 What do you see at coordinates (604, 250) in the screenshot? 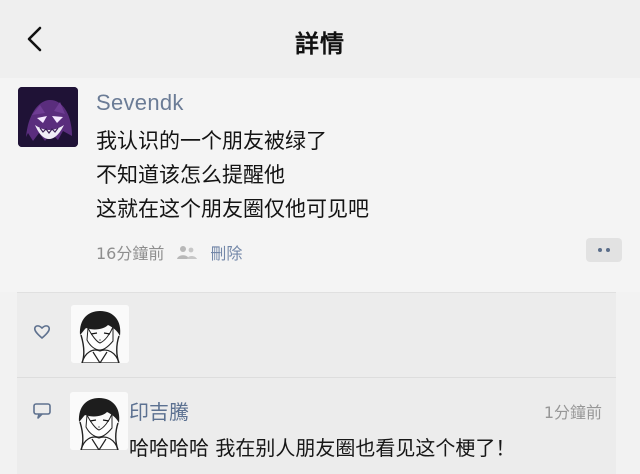
I see `more-actions-button` at bounding box center [604, 250].